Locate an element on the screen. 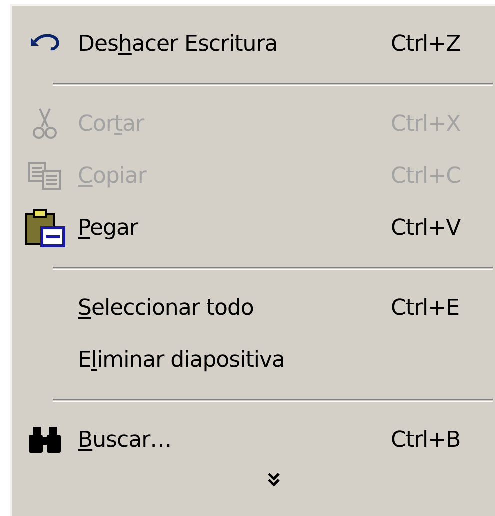 Image resolution: width=495 pixels, height=516 pixels. shortcut-text: Ctrl+B is located at coordinates (426, 440).